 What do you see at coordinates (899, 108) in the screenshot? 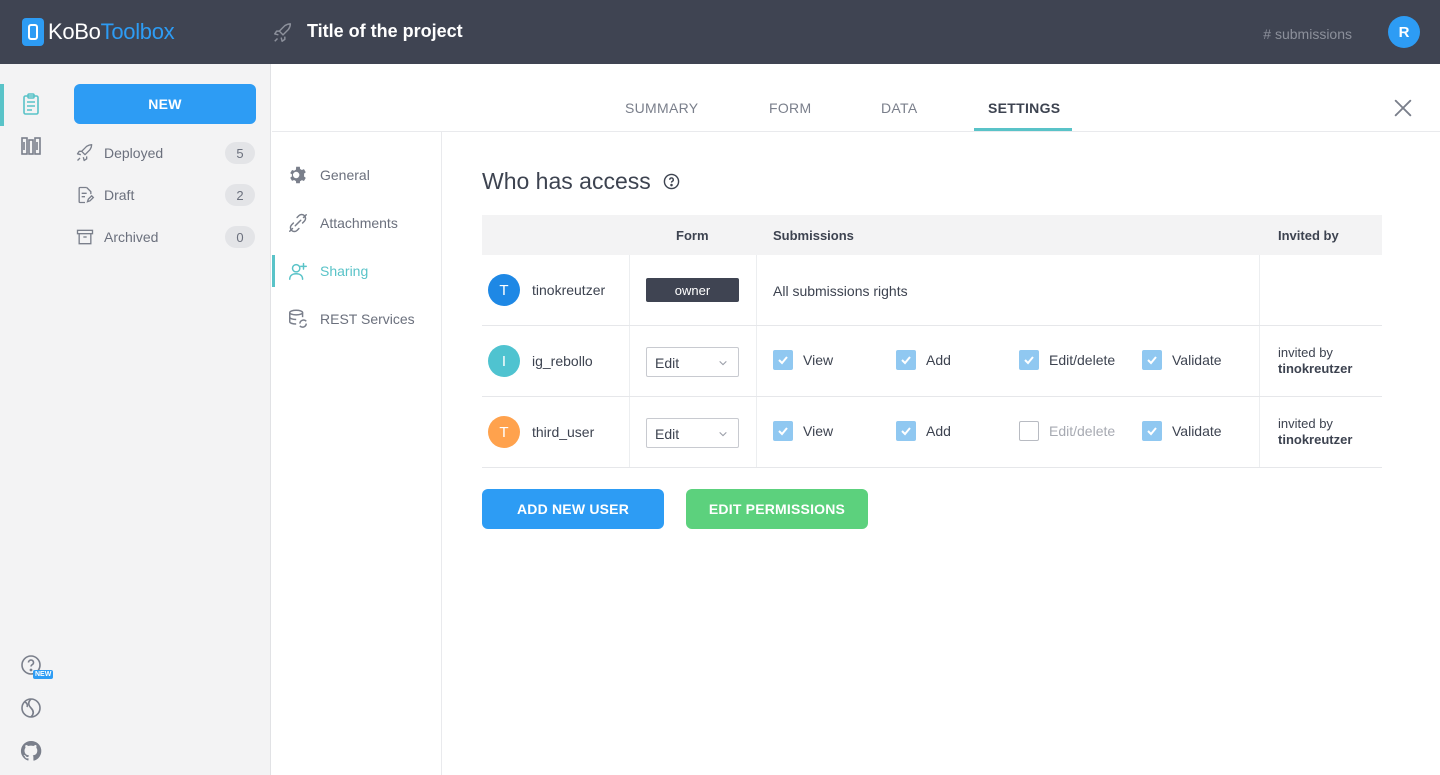
I see `tab-data: DATA` at bounding box center [899, 108].